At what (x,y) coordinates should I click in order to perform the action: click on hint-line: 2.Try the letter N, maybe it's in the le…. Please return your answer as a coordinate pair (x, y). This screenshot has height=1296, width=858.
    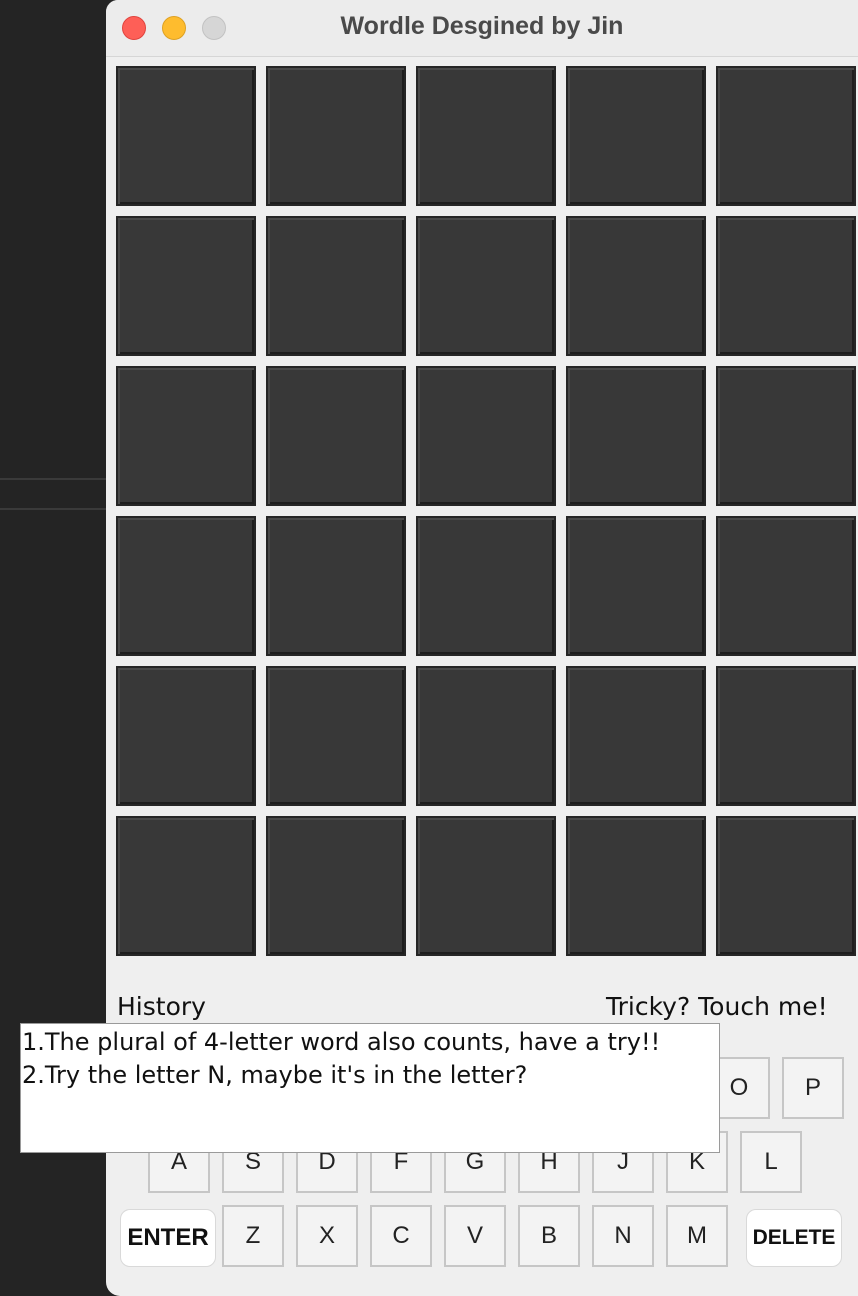
    Looking at the image, I should click on (275, 1075).